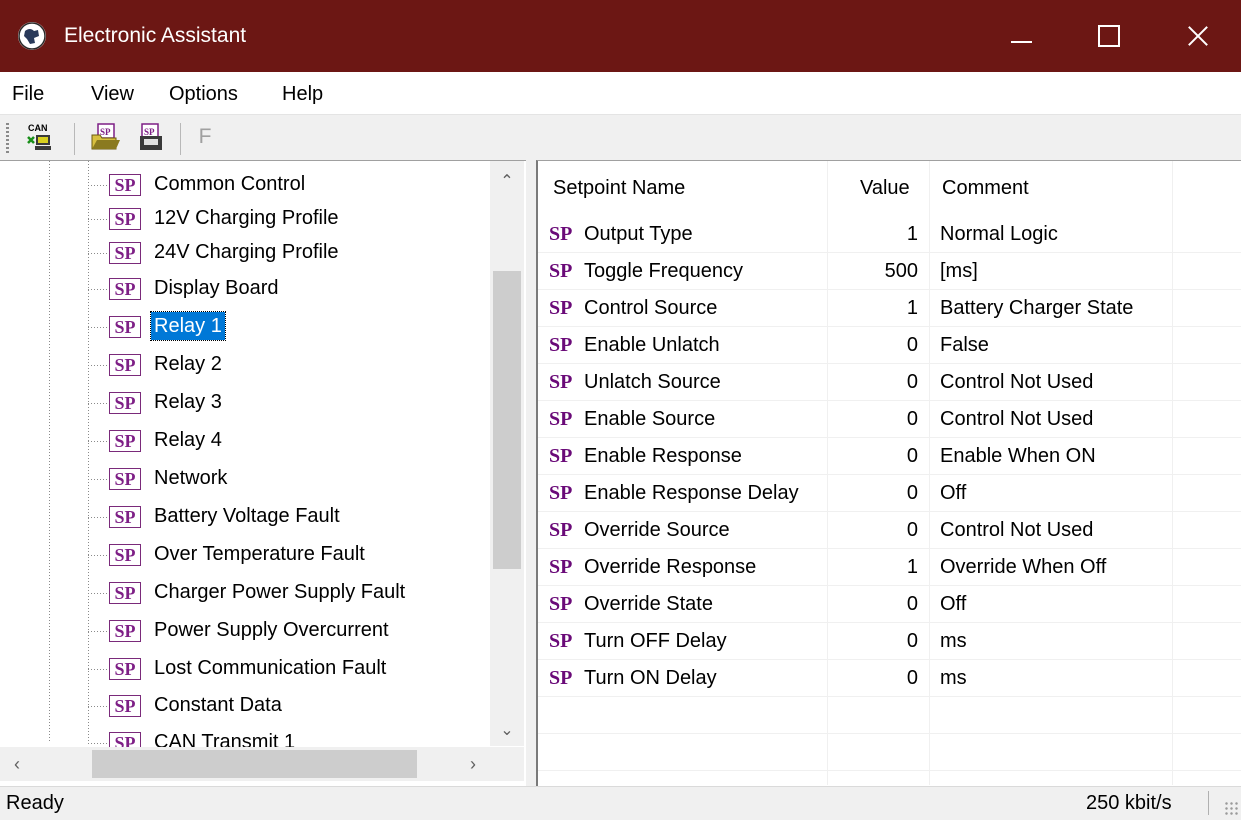  I want to click on list-row: SP Unlatch Source 0 Control Not Used, so click(889, 382).